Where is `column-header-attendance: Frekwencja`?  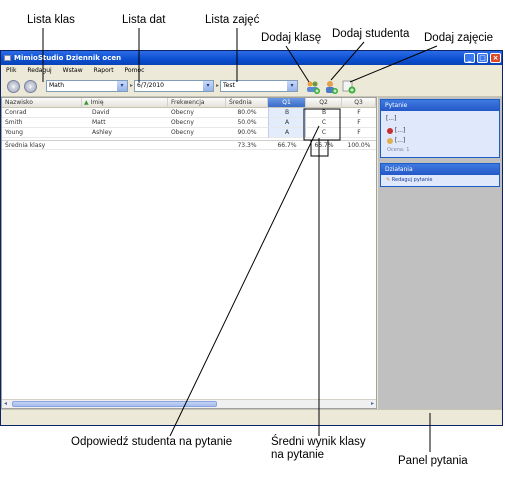 column-header-attendance: Frekwencja is located at coordinates (197, 103).